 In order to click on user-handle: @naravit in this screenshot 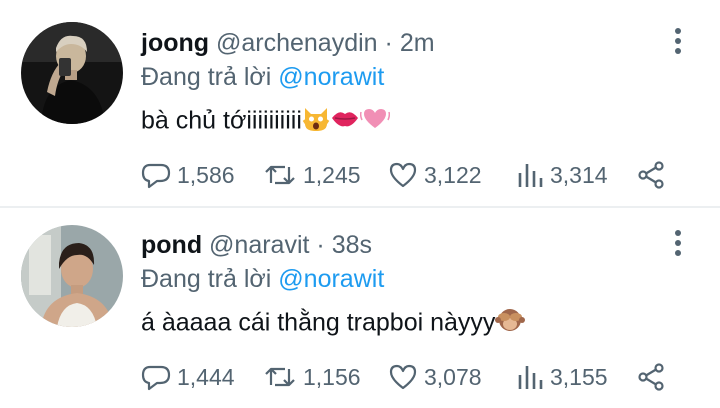, I will do `click(259, 245)`.